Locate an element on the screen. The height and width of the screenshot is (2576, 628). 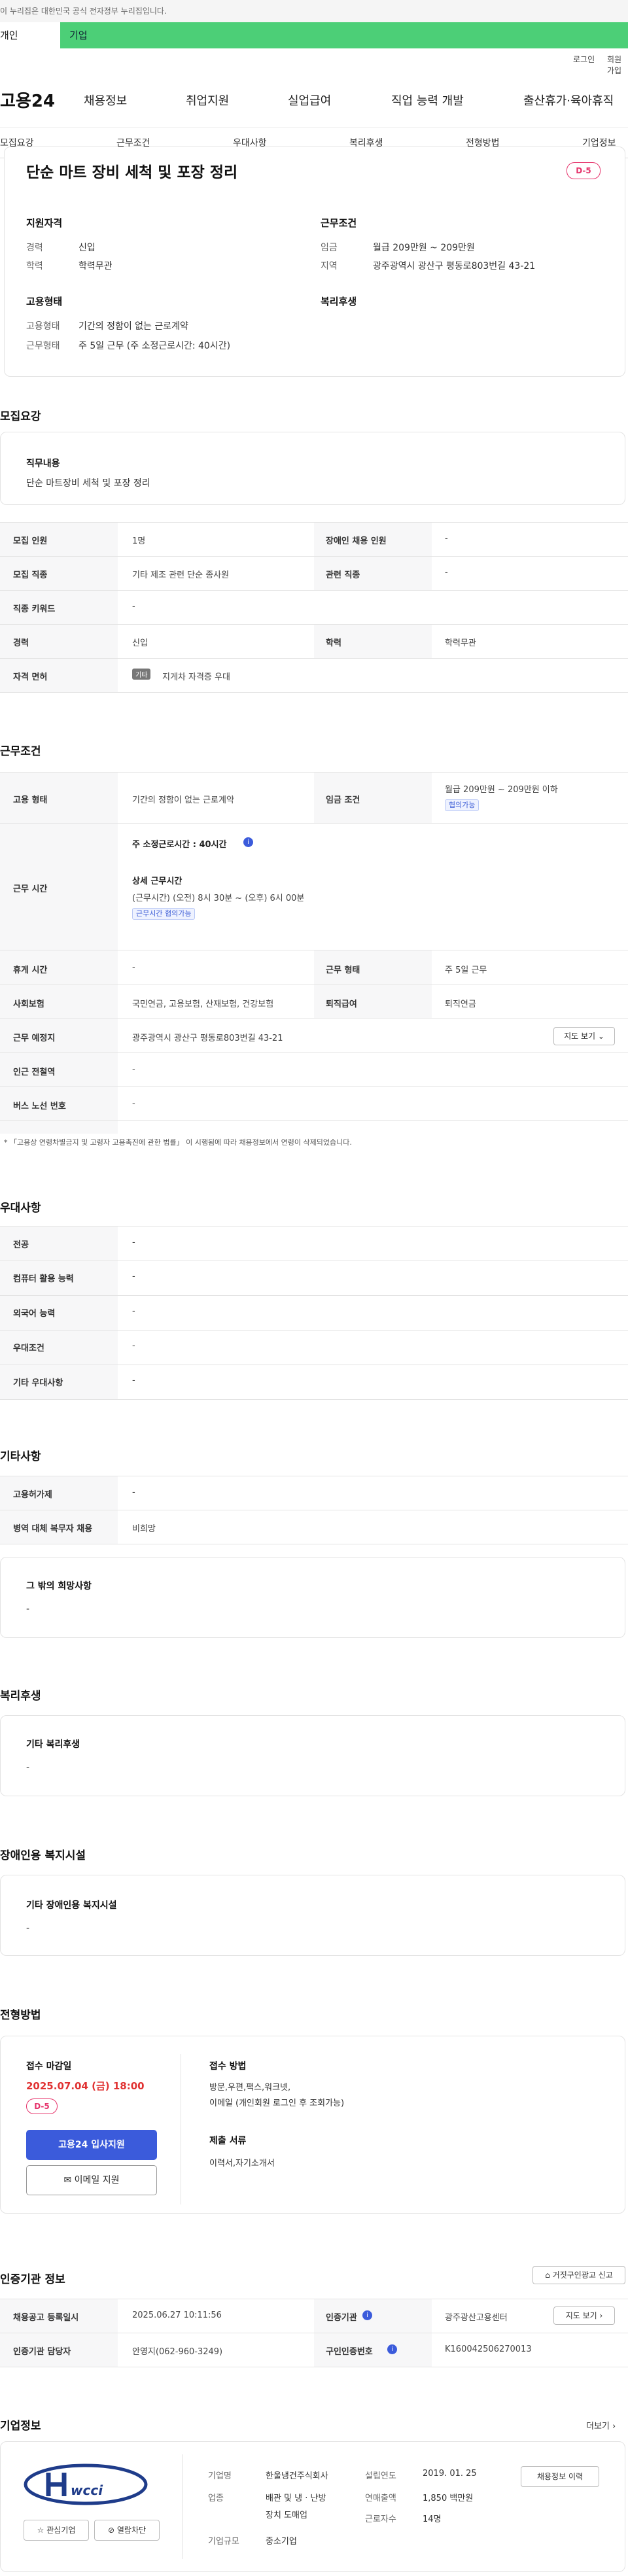
table-value: 기간의 정함이 없는 근로계약 is located at coordinates (183, 800).